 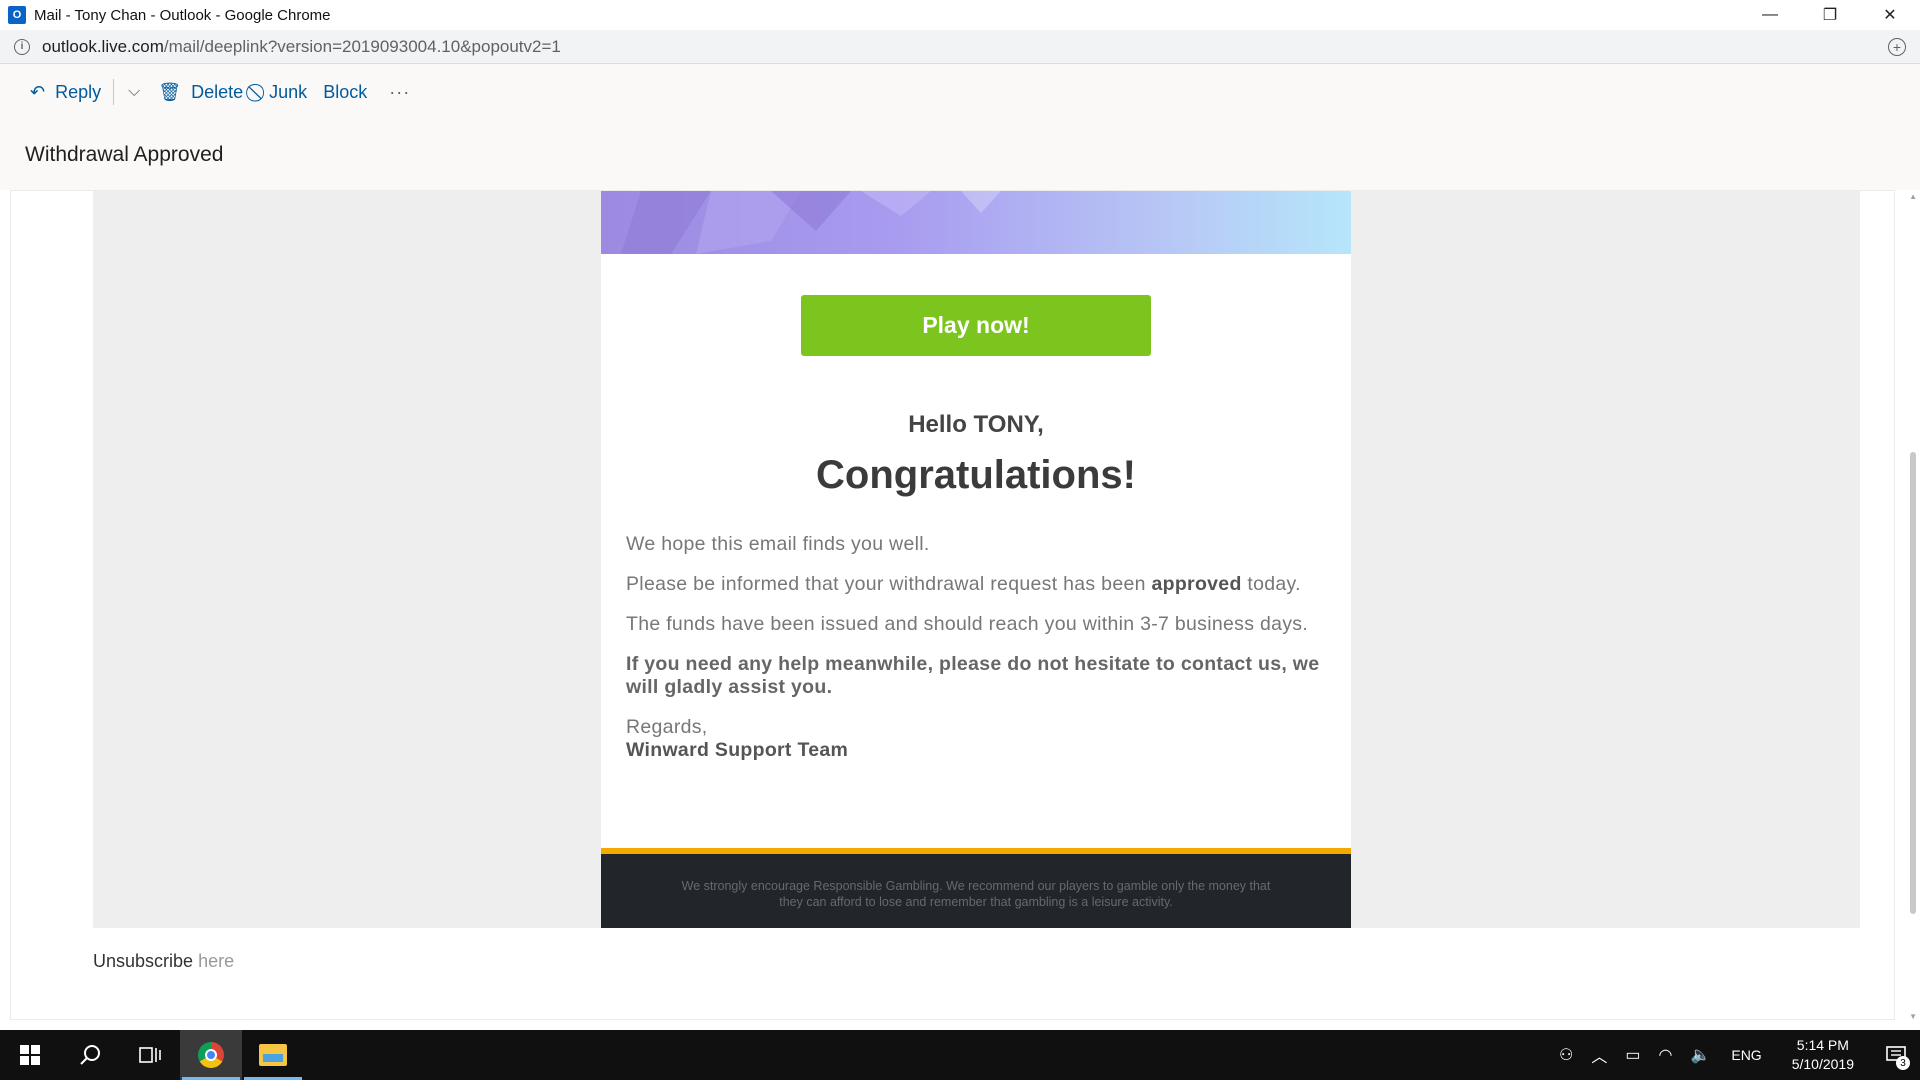 What do you see at coordinates (1770, 15) in the screenshot?
I see `minimize-button: —` at bounding box center [1770, 15].